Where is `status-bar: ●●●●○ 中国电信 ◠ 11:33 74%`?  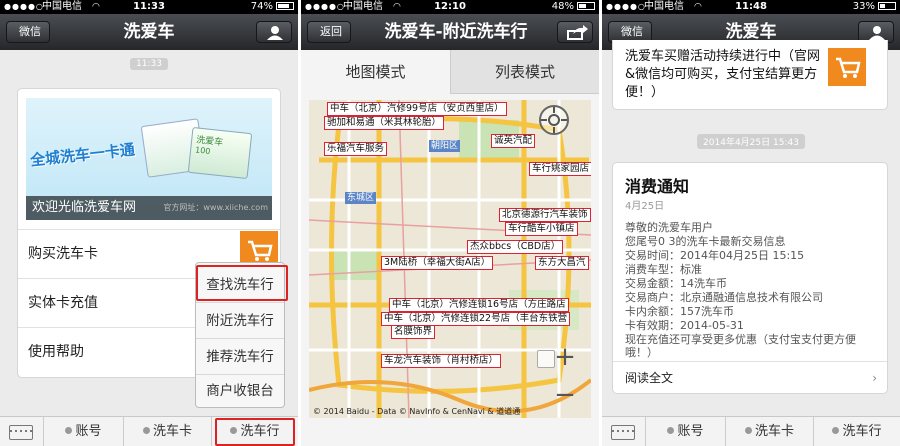 status-bar: ●●●●○ 中国电信 ◠ 11:33 74% is located at coordinates (149, 7).